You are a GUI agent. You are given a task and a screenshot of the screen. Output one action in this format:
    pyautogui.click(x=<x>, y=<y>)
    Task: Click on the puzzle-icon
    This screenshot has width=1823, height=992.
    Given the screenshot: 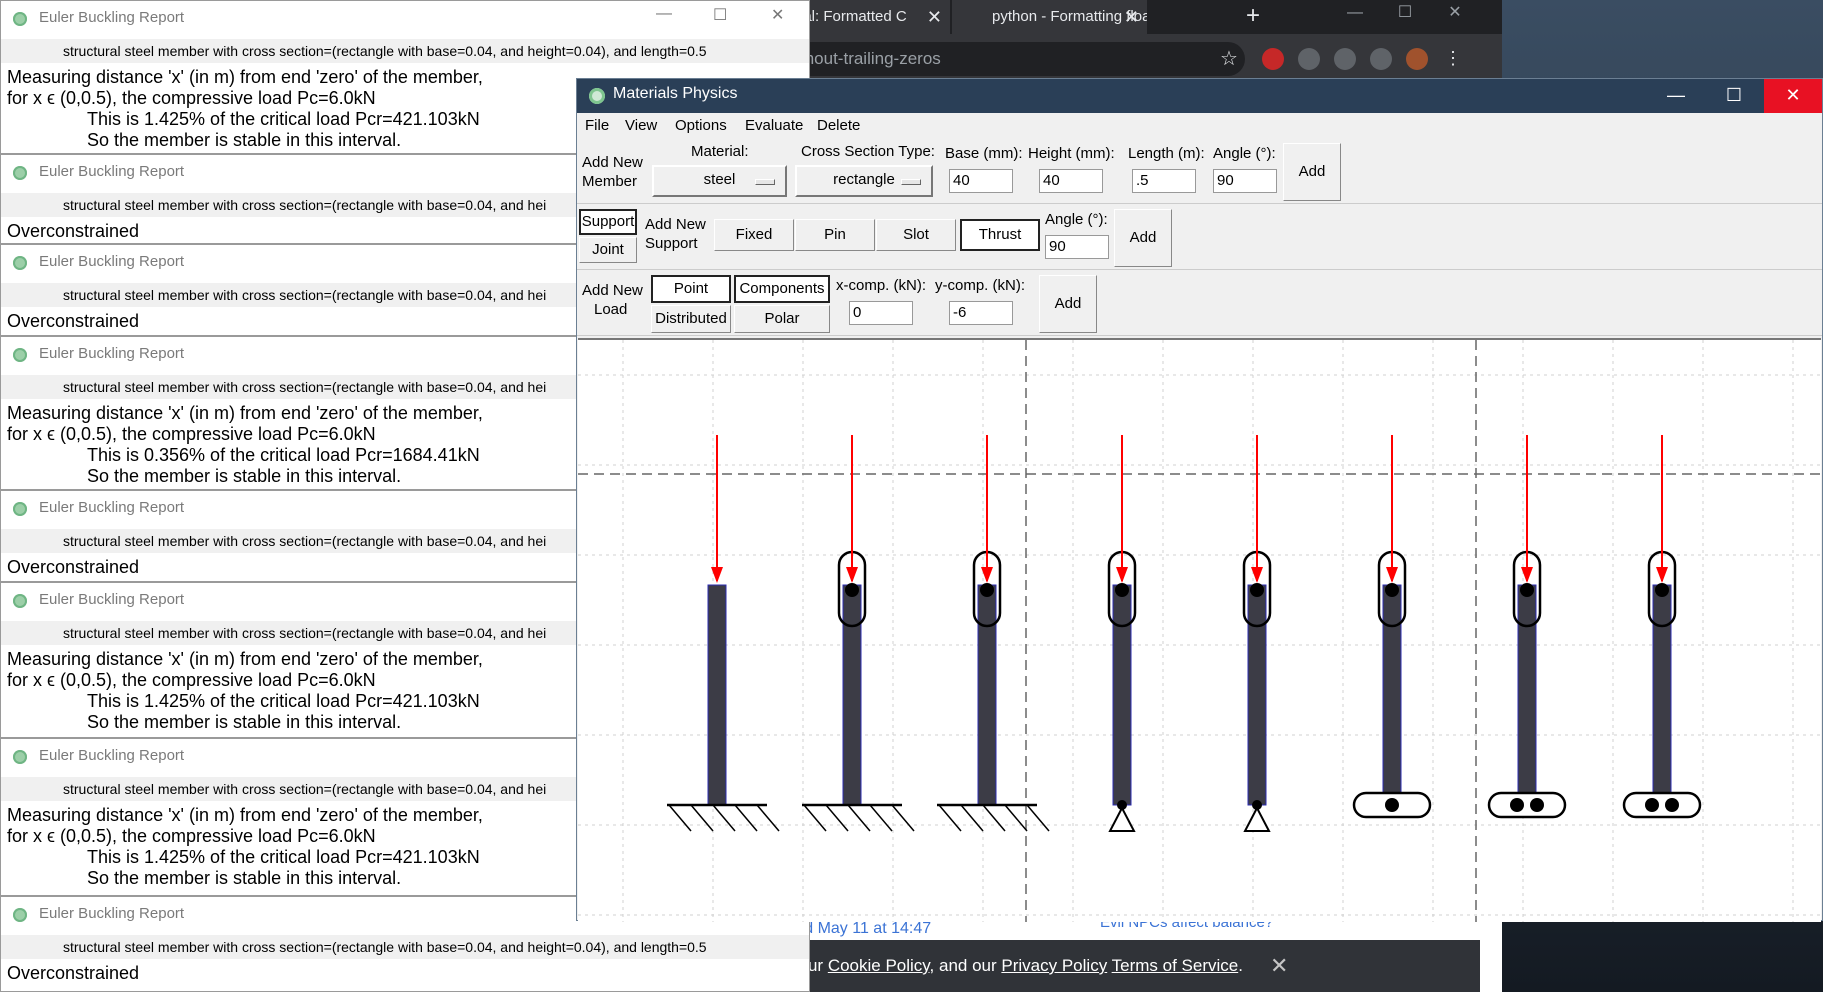 What is the action you would take?
    pyautogui.click(x=1345, y=59)
    